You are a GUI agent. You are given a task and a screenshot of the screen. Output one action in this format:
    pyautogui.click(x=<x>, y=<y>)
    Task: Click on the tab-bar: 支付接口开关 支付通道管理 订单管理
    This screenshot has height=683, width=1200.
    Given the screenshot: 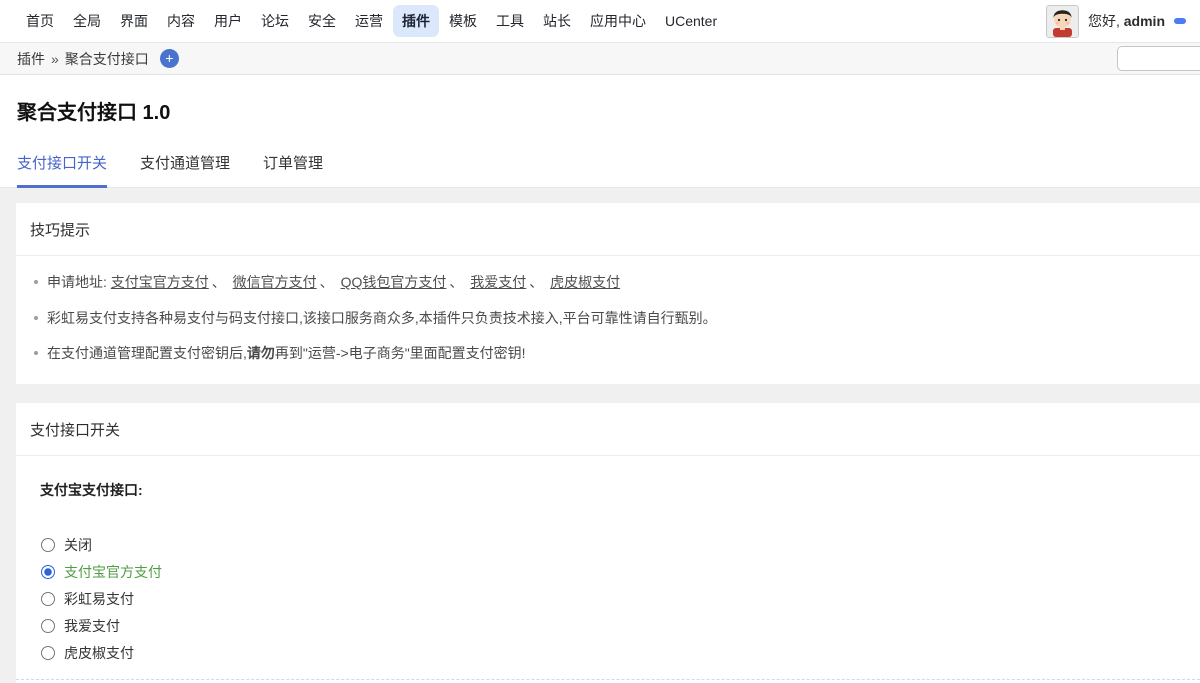 What is the action you would take?
    pyautogui.click(x=600, y=156)
    